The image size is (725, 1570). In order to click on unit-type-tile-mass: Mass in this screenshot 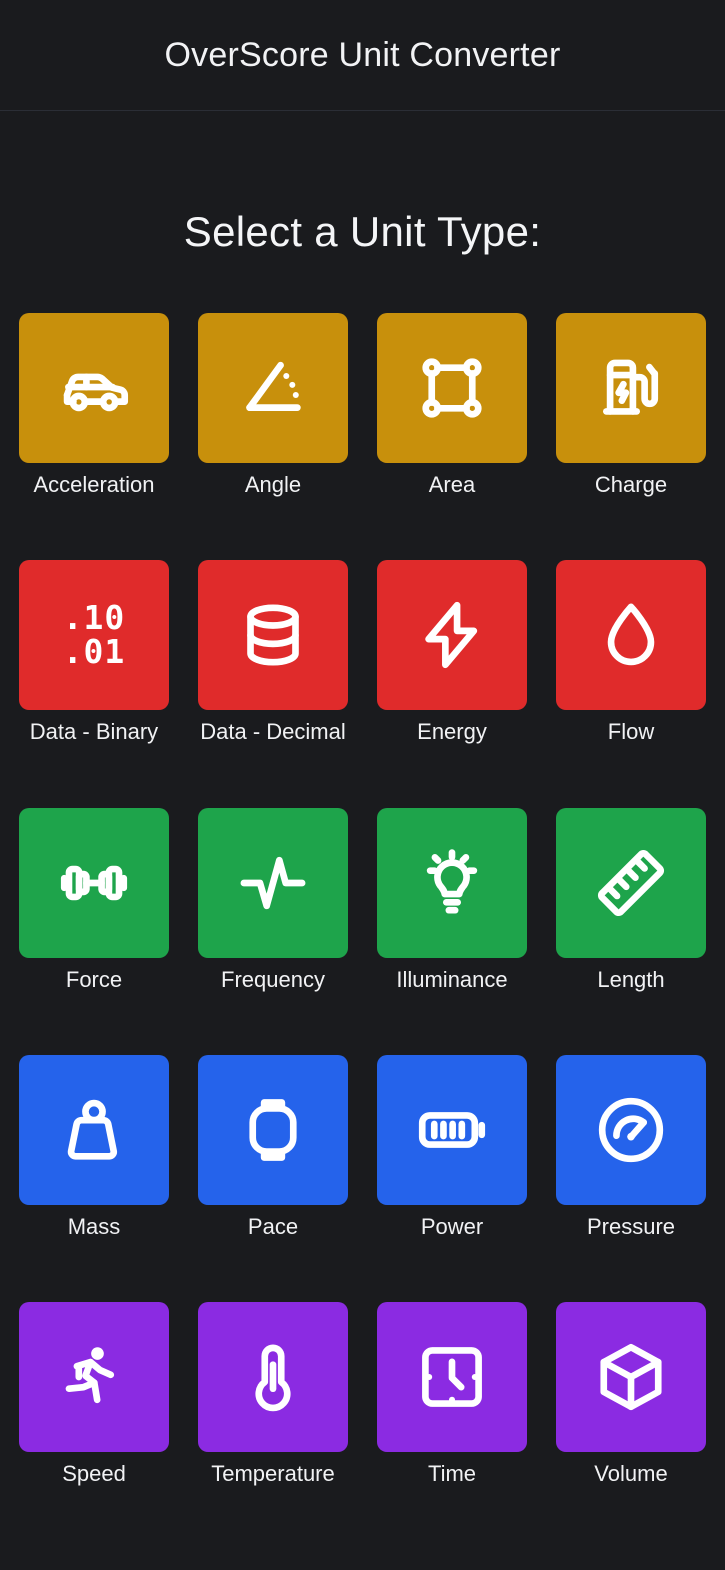, I will do `click(94, 1146)`.